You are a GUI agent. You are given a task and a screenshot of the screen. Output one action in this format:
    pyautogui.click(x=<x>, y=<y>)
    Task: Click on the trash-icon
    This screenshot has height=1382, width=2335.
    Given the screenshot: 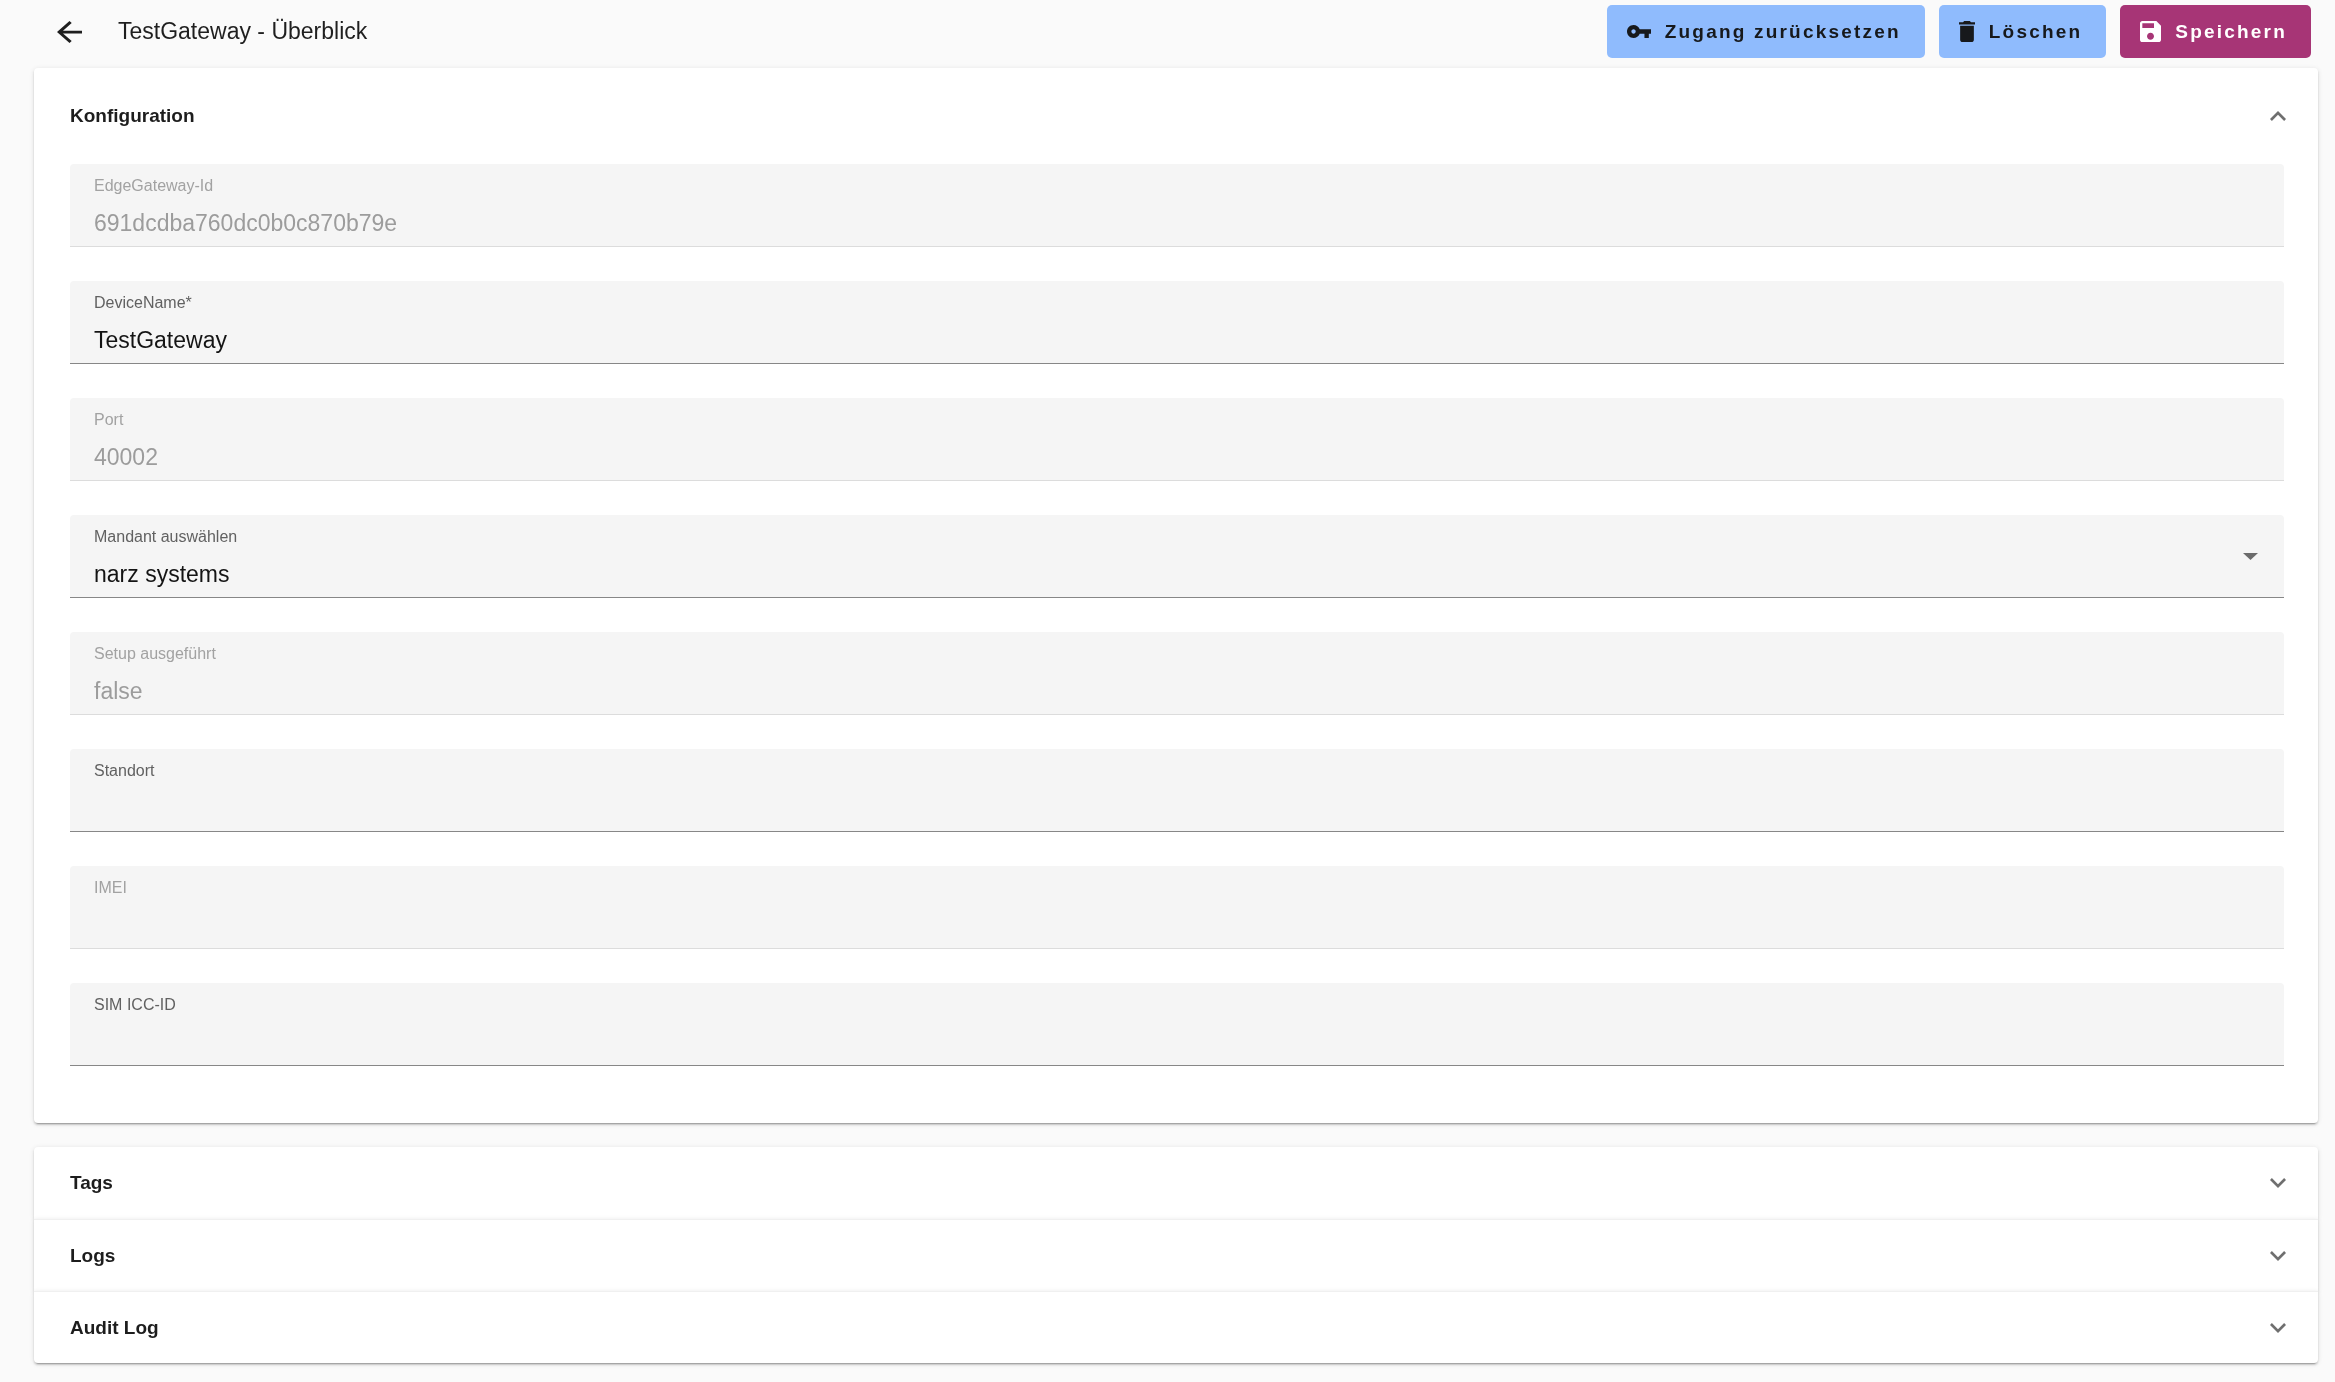 What is the action you would take?
    pyautogui.click(x=1966, y=31)
    